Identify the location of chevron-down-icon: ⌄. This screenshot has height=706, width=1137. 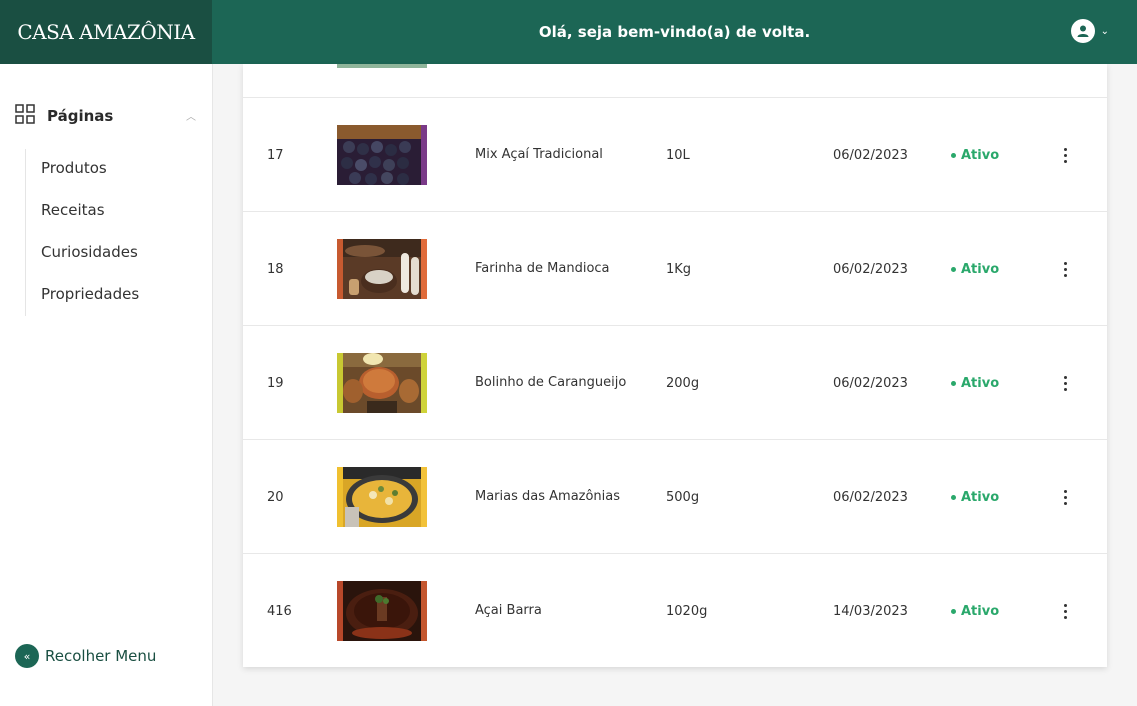
(1105, 31).